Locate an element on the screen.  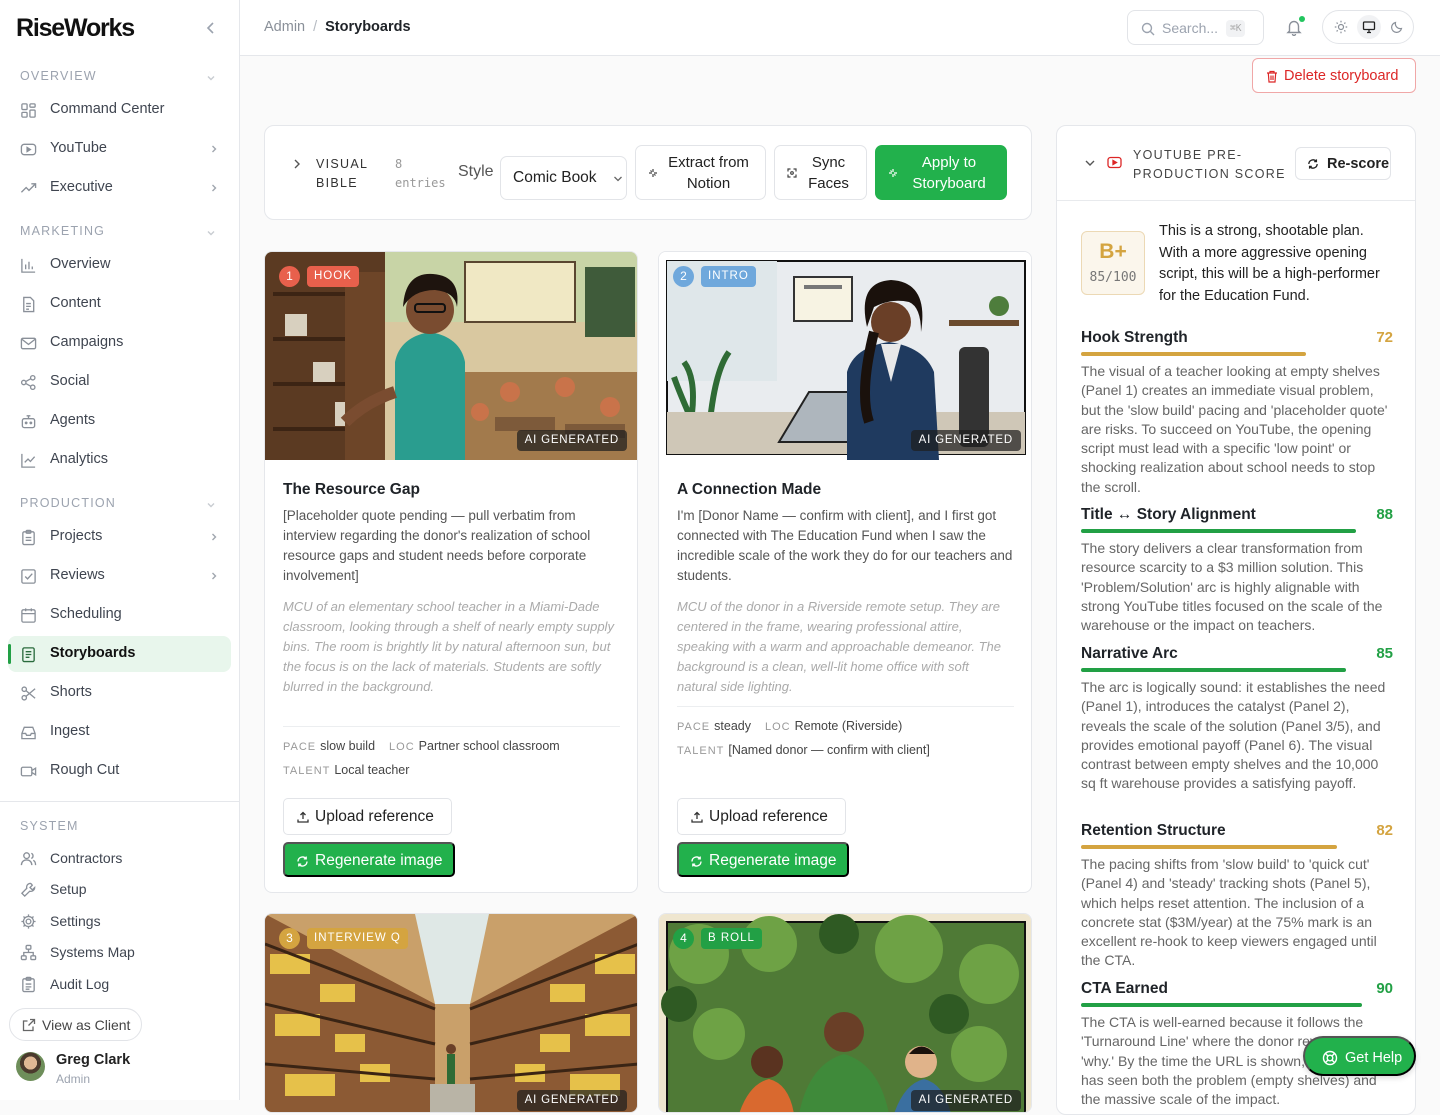
apply-to-storyboard-button: Apply to Storyboard is located at coordinates (941, 172).